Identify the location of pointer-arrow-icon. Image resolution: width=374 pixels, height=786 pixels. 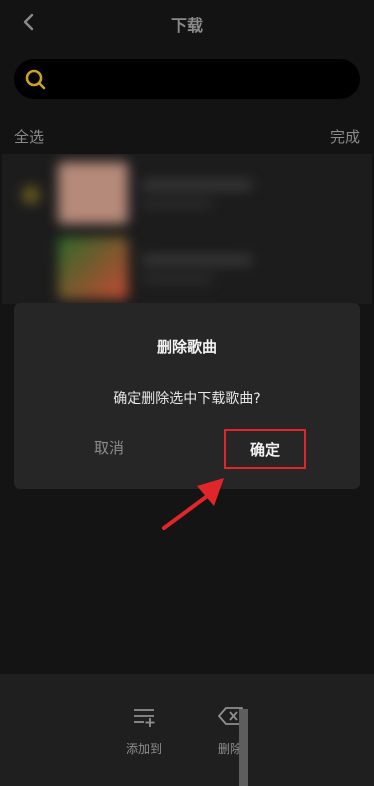
(193, 504).